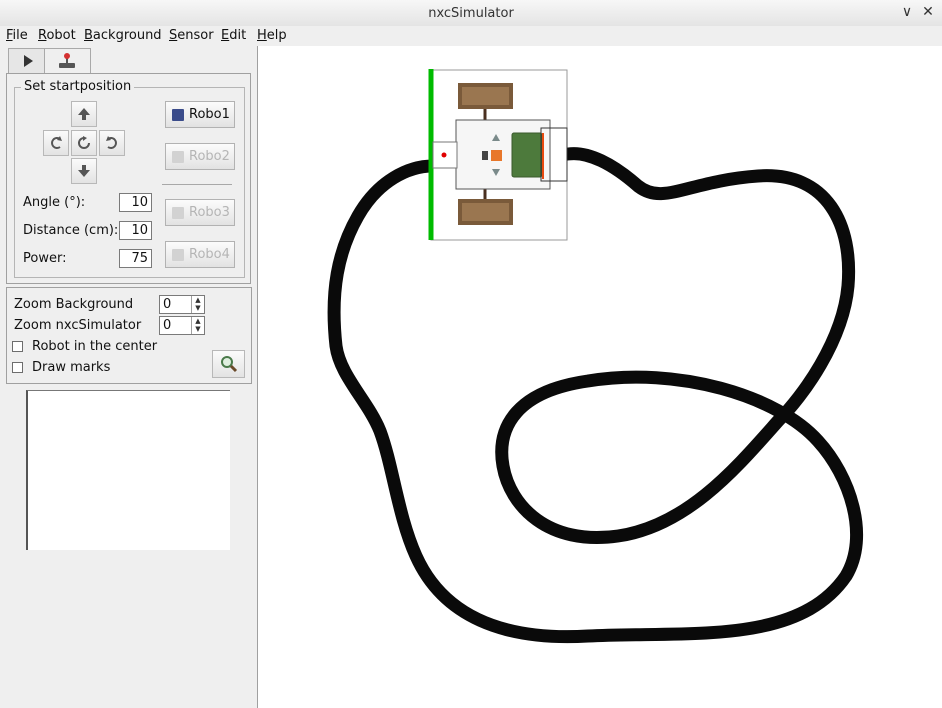 This screenshot has height=708, width=942. What do you see at coordinates (17, 367) in the screenshot?
I see `draw-marks-checkbox` at bounding box center [17, 367].